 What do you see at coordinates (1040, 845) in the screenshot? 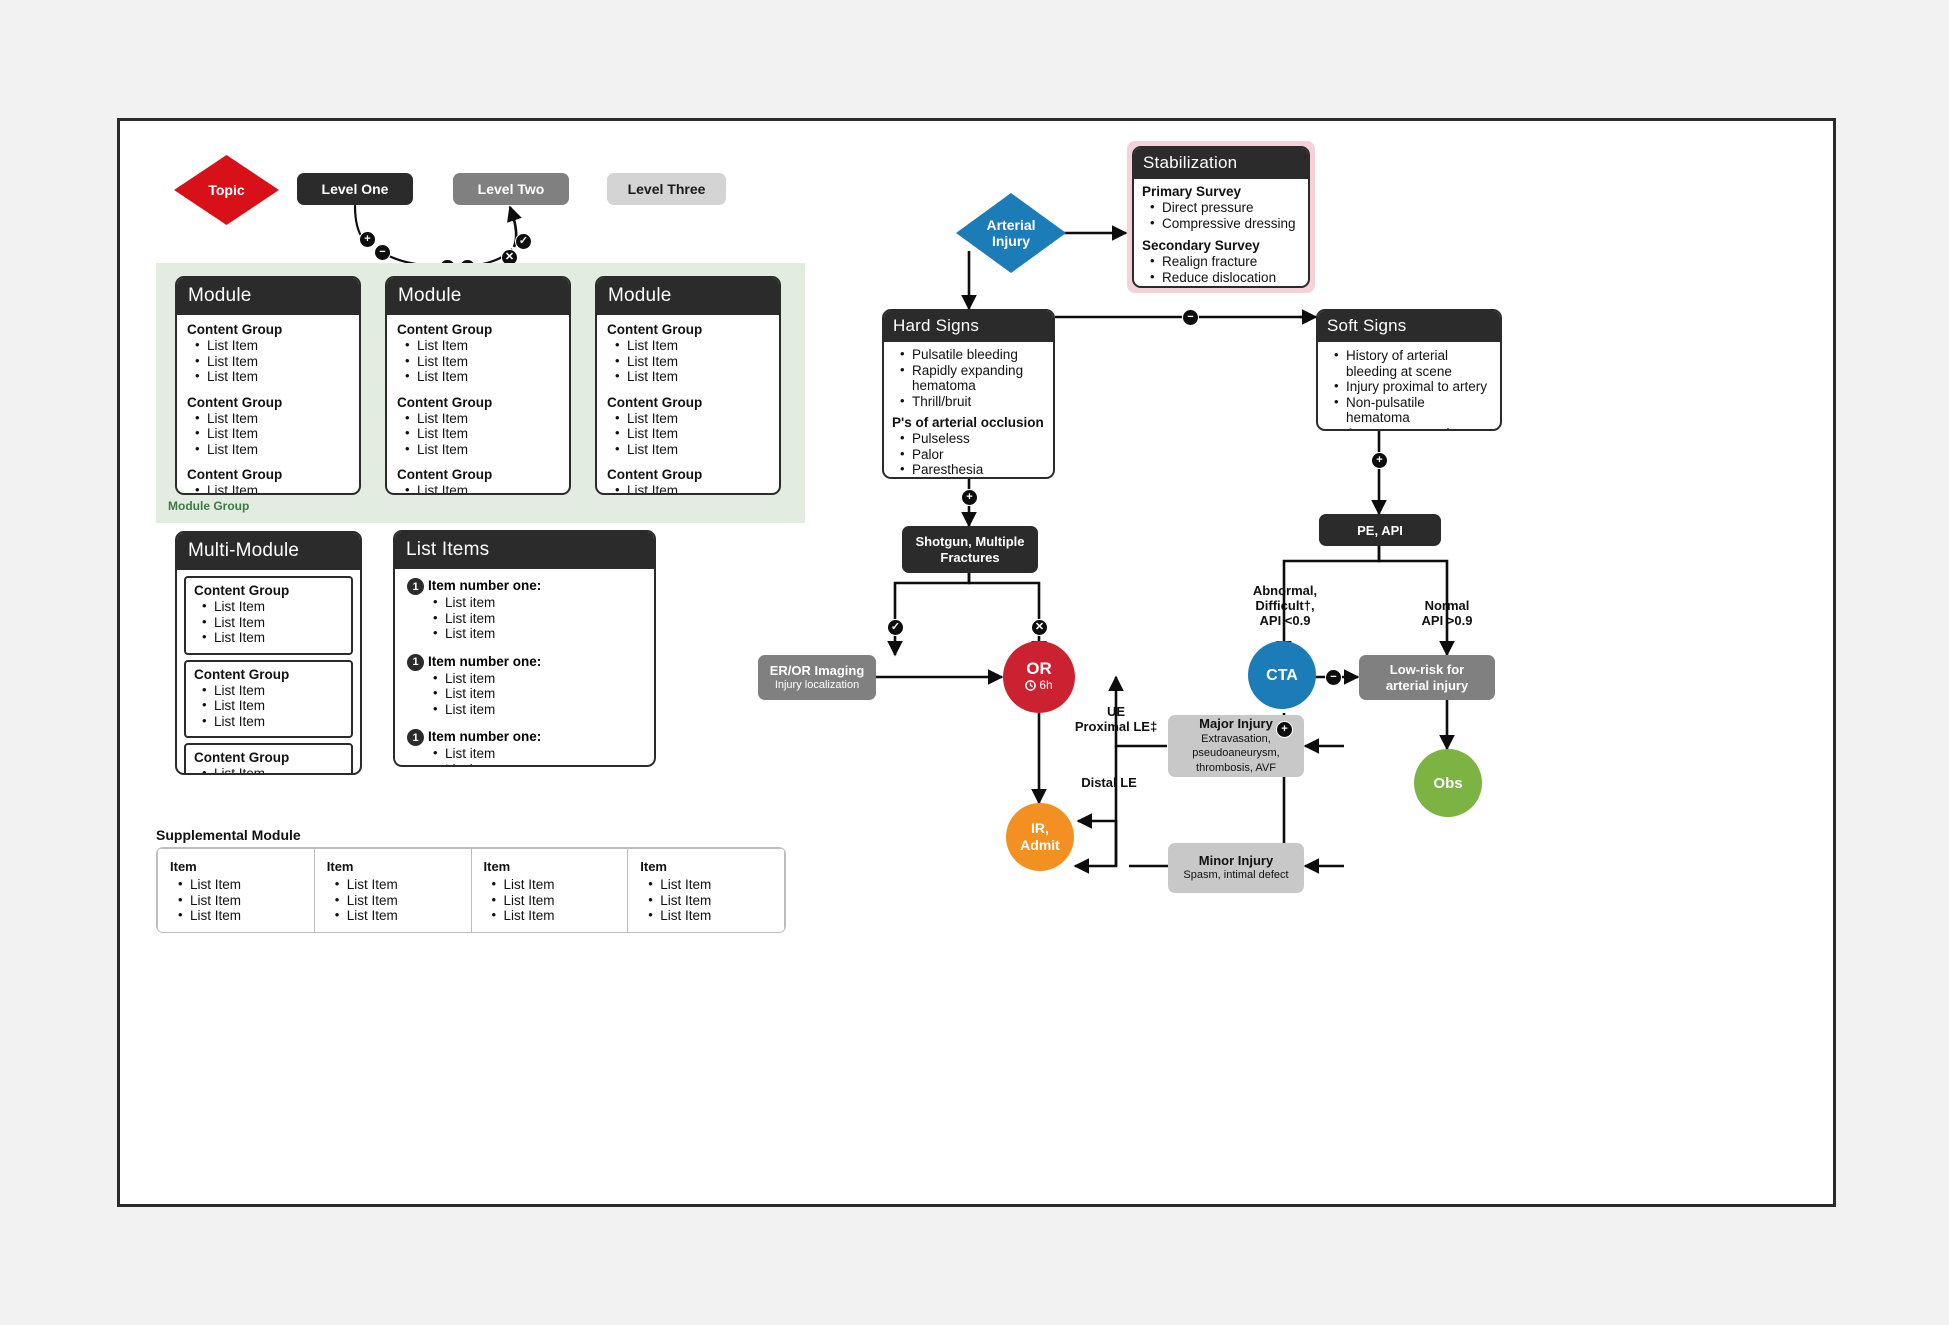
I see `ir-admit-line2: Admit` at bounding box center [1040, 845].